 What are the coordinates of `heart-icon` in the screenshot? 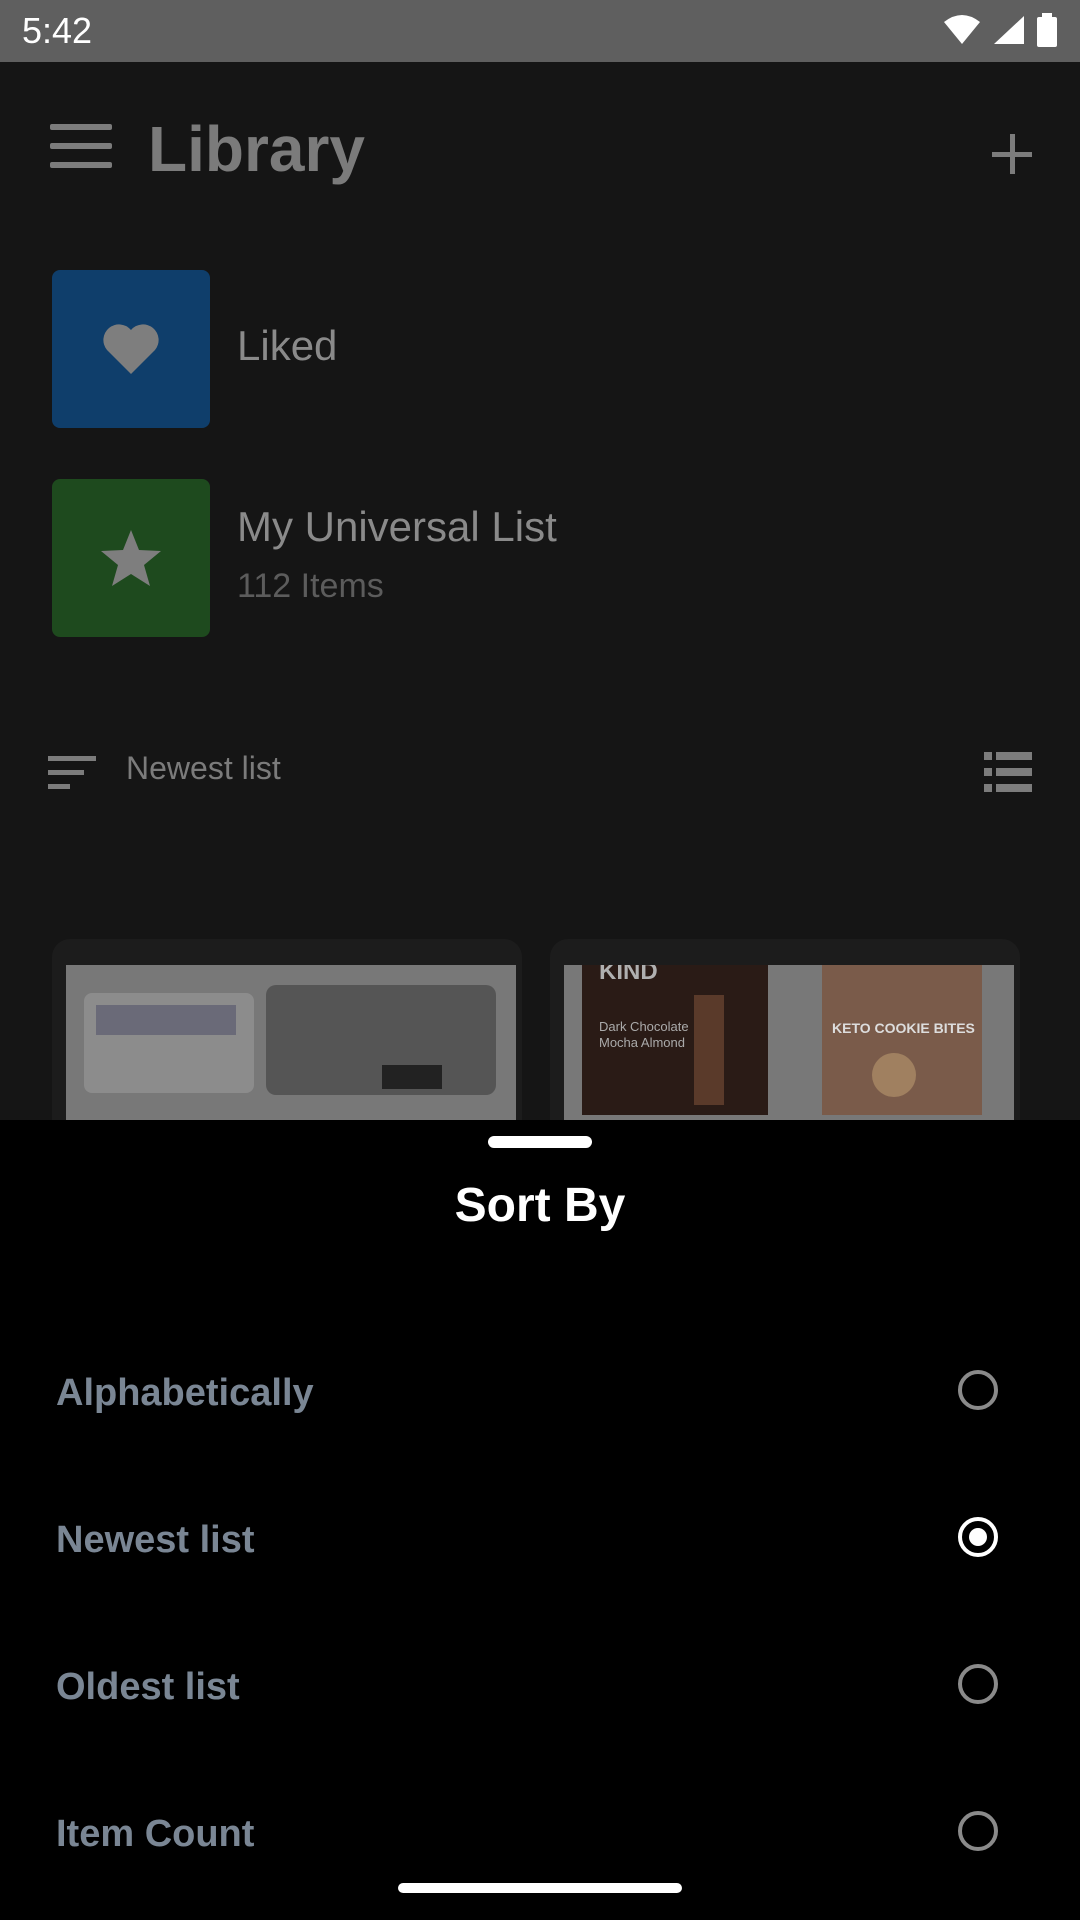 It's located at (131, 349).